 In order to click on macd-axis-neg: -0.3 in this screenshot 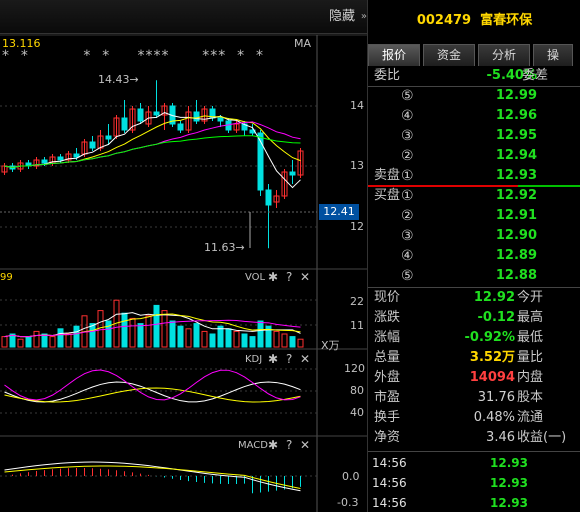, I will do `click(348, 502)`.